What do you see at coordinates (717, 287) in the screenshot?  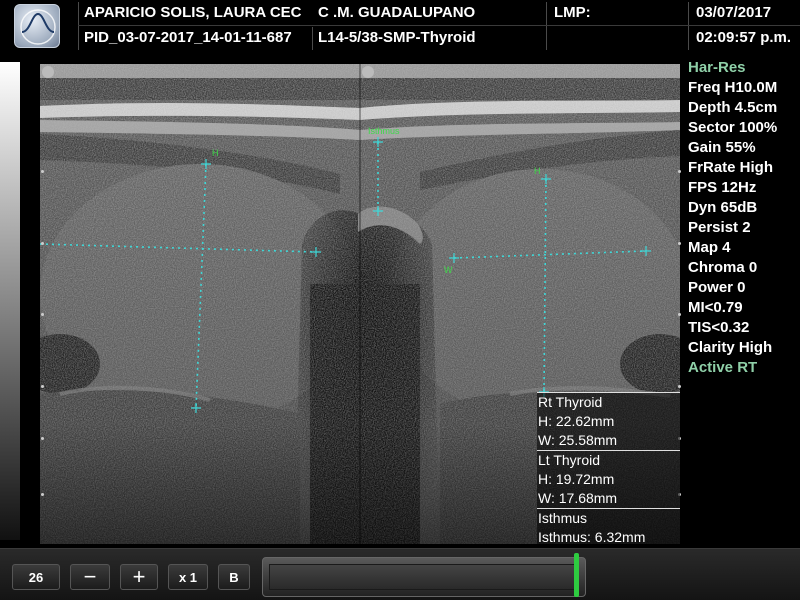 I see `parameter-item: Power 0` at bounding box center [717, 287].